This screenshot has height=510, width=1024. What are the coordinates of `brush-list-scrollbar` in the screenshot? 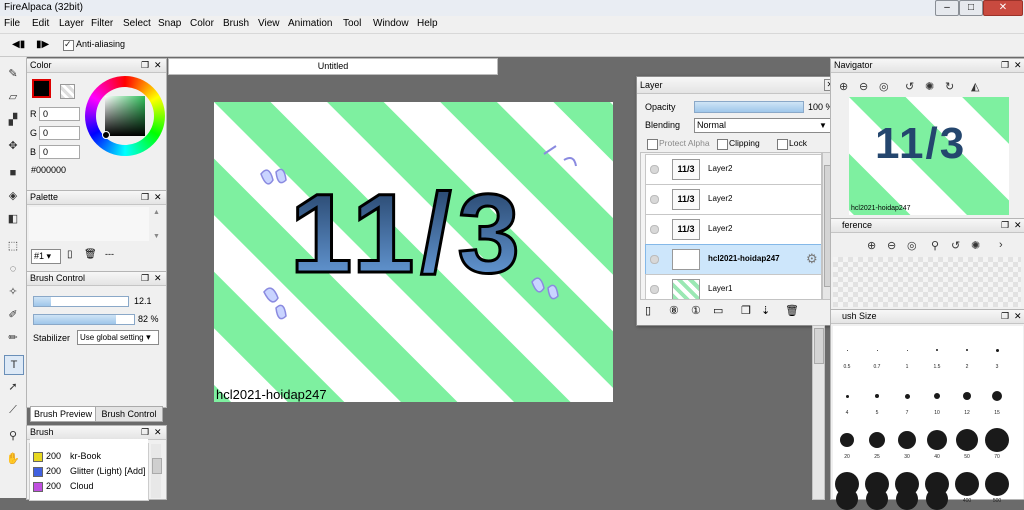 It's located at (156, 471).